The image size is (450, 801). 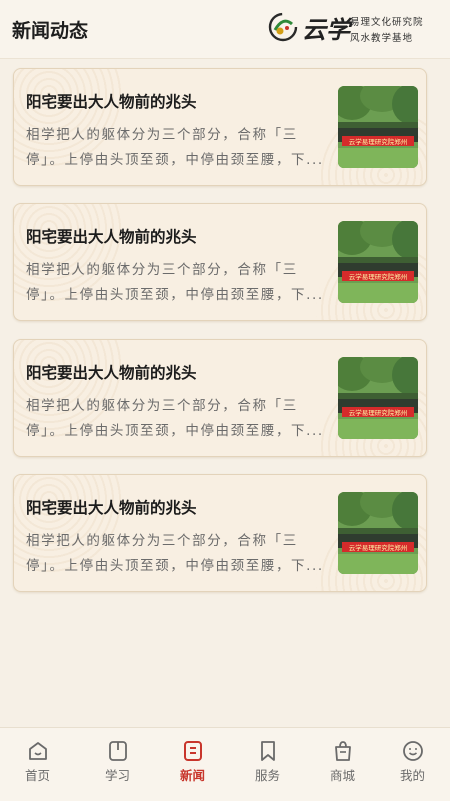 I want to click on bottom-tab-bar: 首页 学习 新闻 服务 商城 我的, so click(x=225, y=764).